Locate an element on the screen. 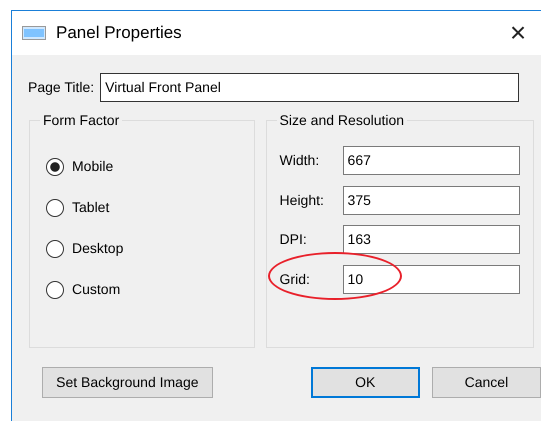  radio-label: Tablet is located at coordinates (91, 207).